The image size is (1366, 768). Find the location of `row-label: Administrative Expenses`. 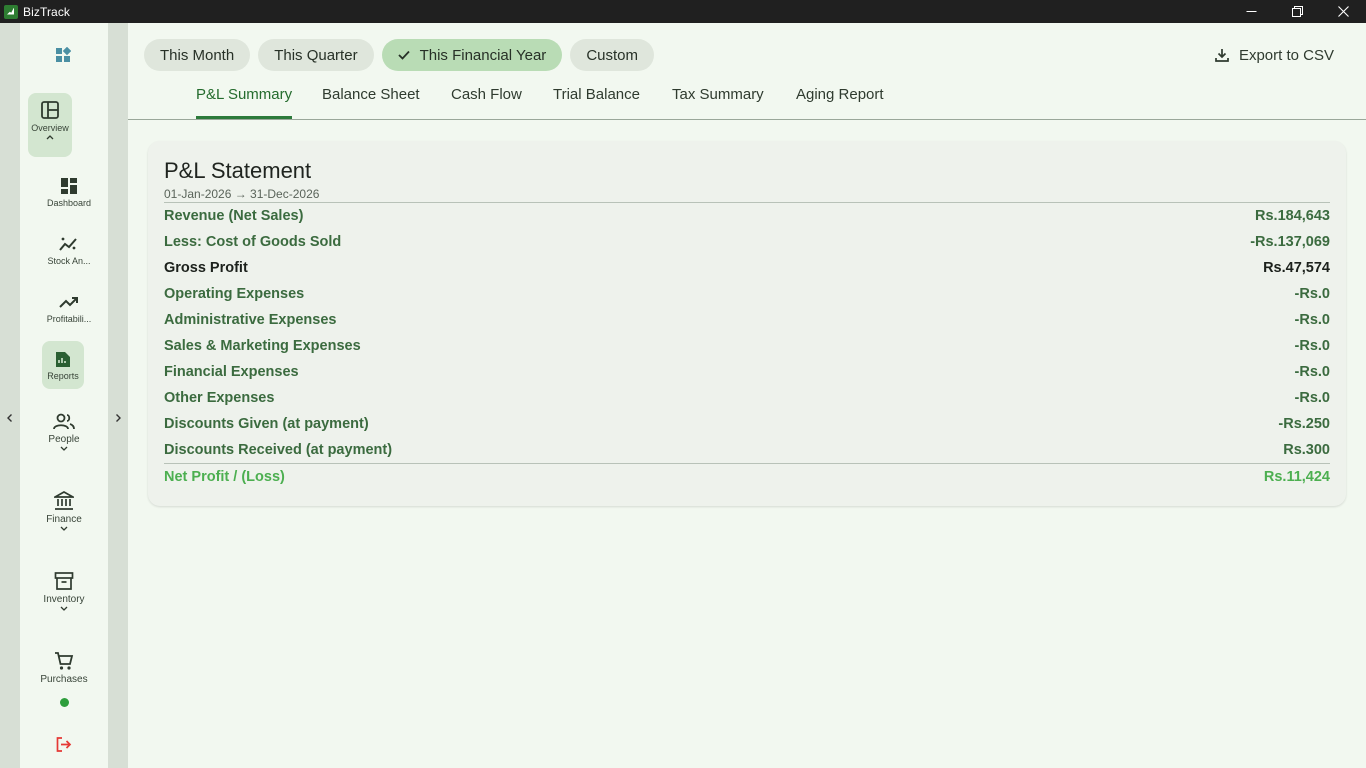

row-label: Administrative Expenses is located at coordinates (250, 320).